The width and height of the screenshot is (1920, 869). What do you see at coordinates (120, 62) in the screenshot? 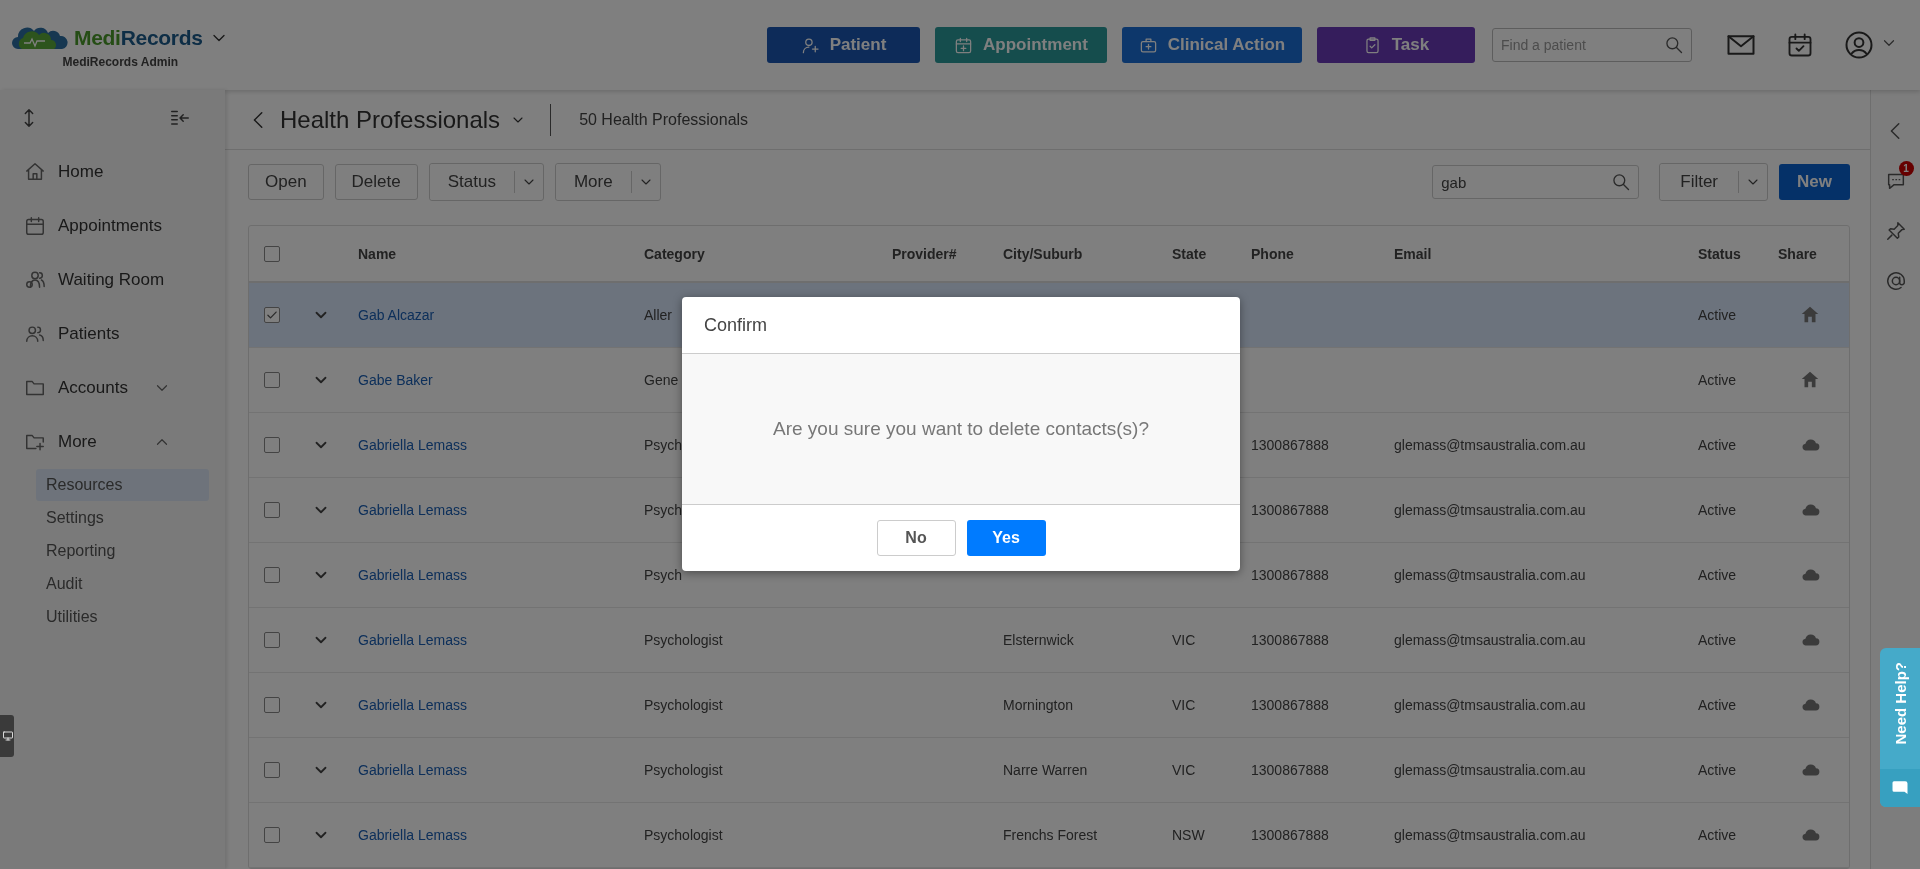
I see `organization-name: MediRecords Admin` at bounding box center [120, 62].